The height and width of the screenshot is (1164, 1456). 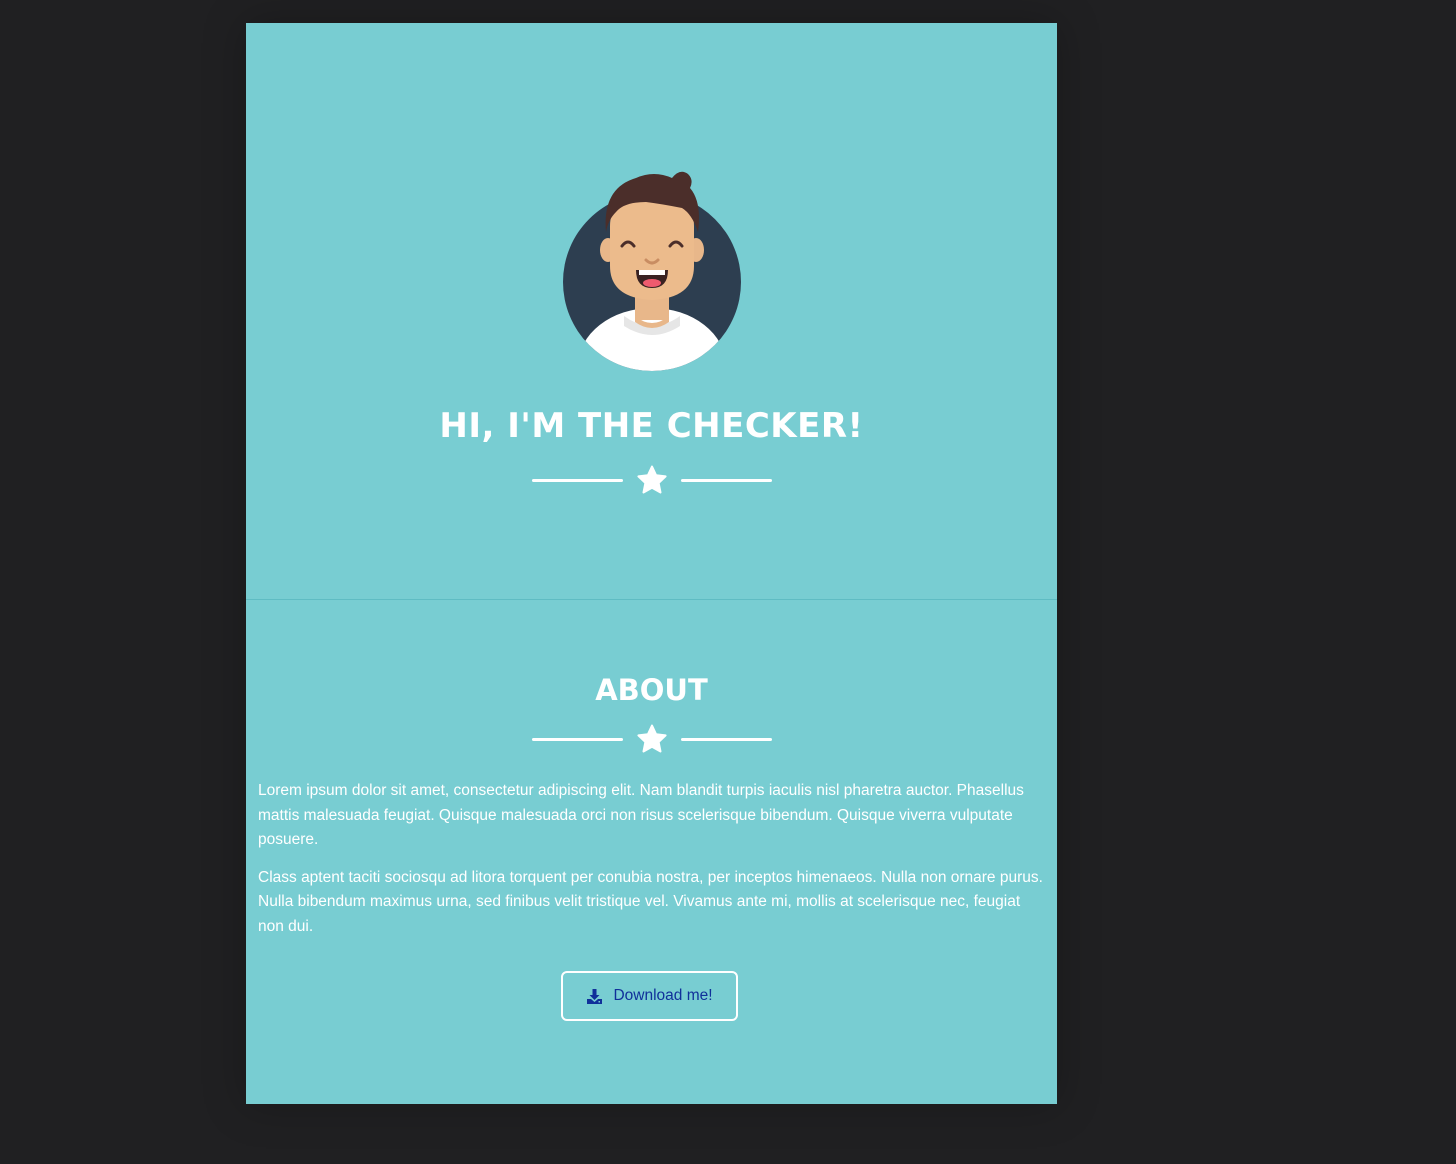 I want to click on about-title: ABOUT, so click(x=651, y=690).